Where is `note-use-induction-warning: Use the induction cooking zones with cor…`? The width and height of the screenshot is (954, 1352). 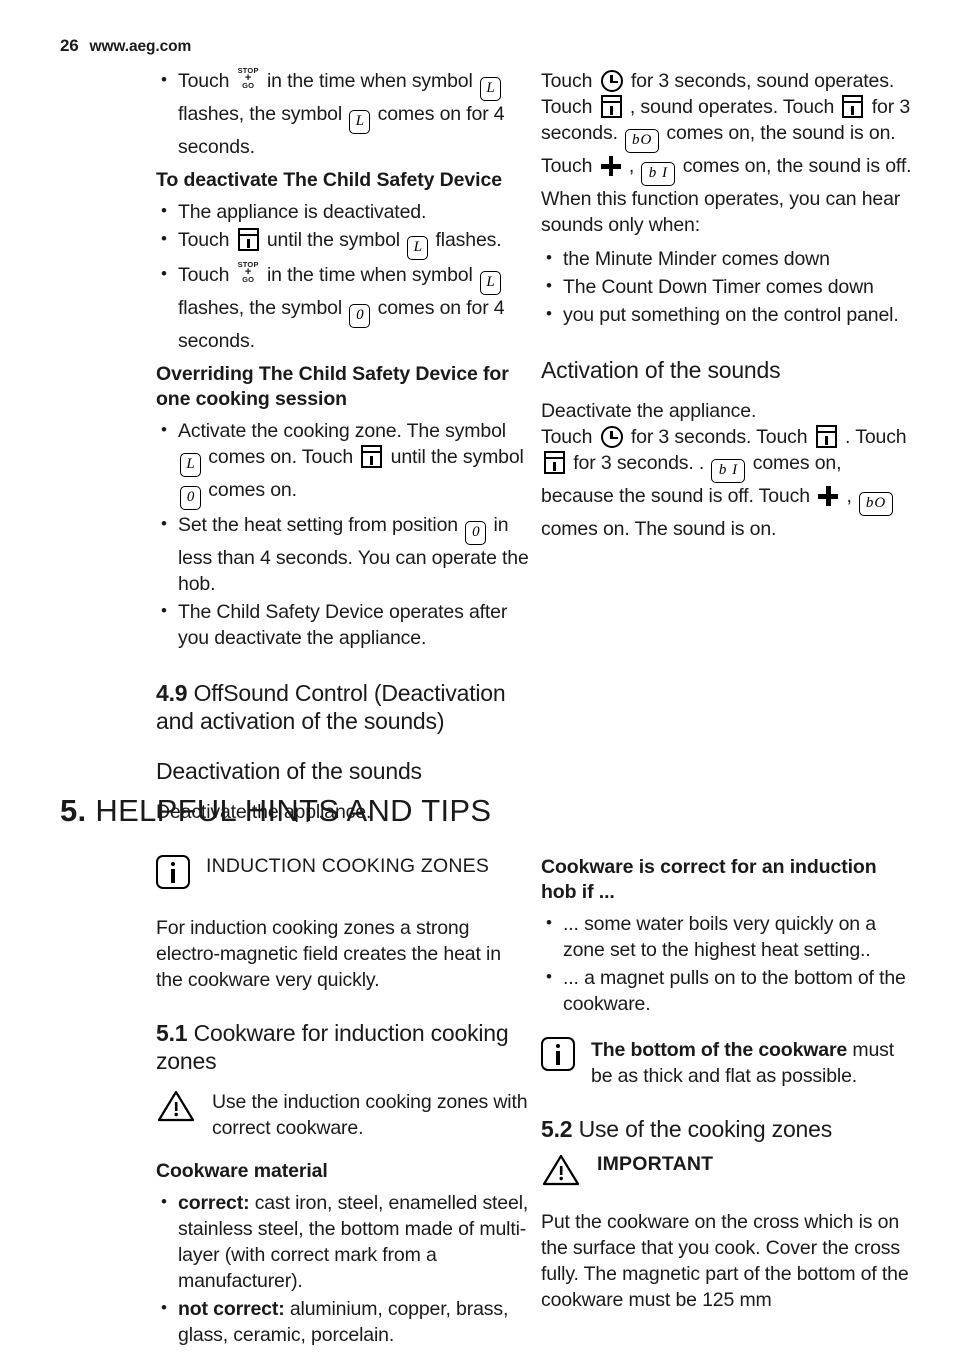
note-use-induction-warning: Use the induction cooking zones with cor… is located at coordinates (343, 1115).